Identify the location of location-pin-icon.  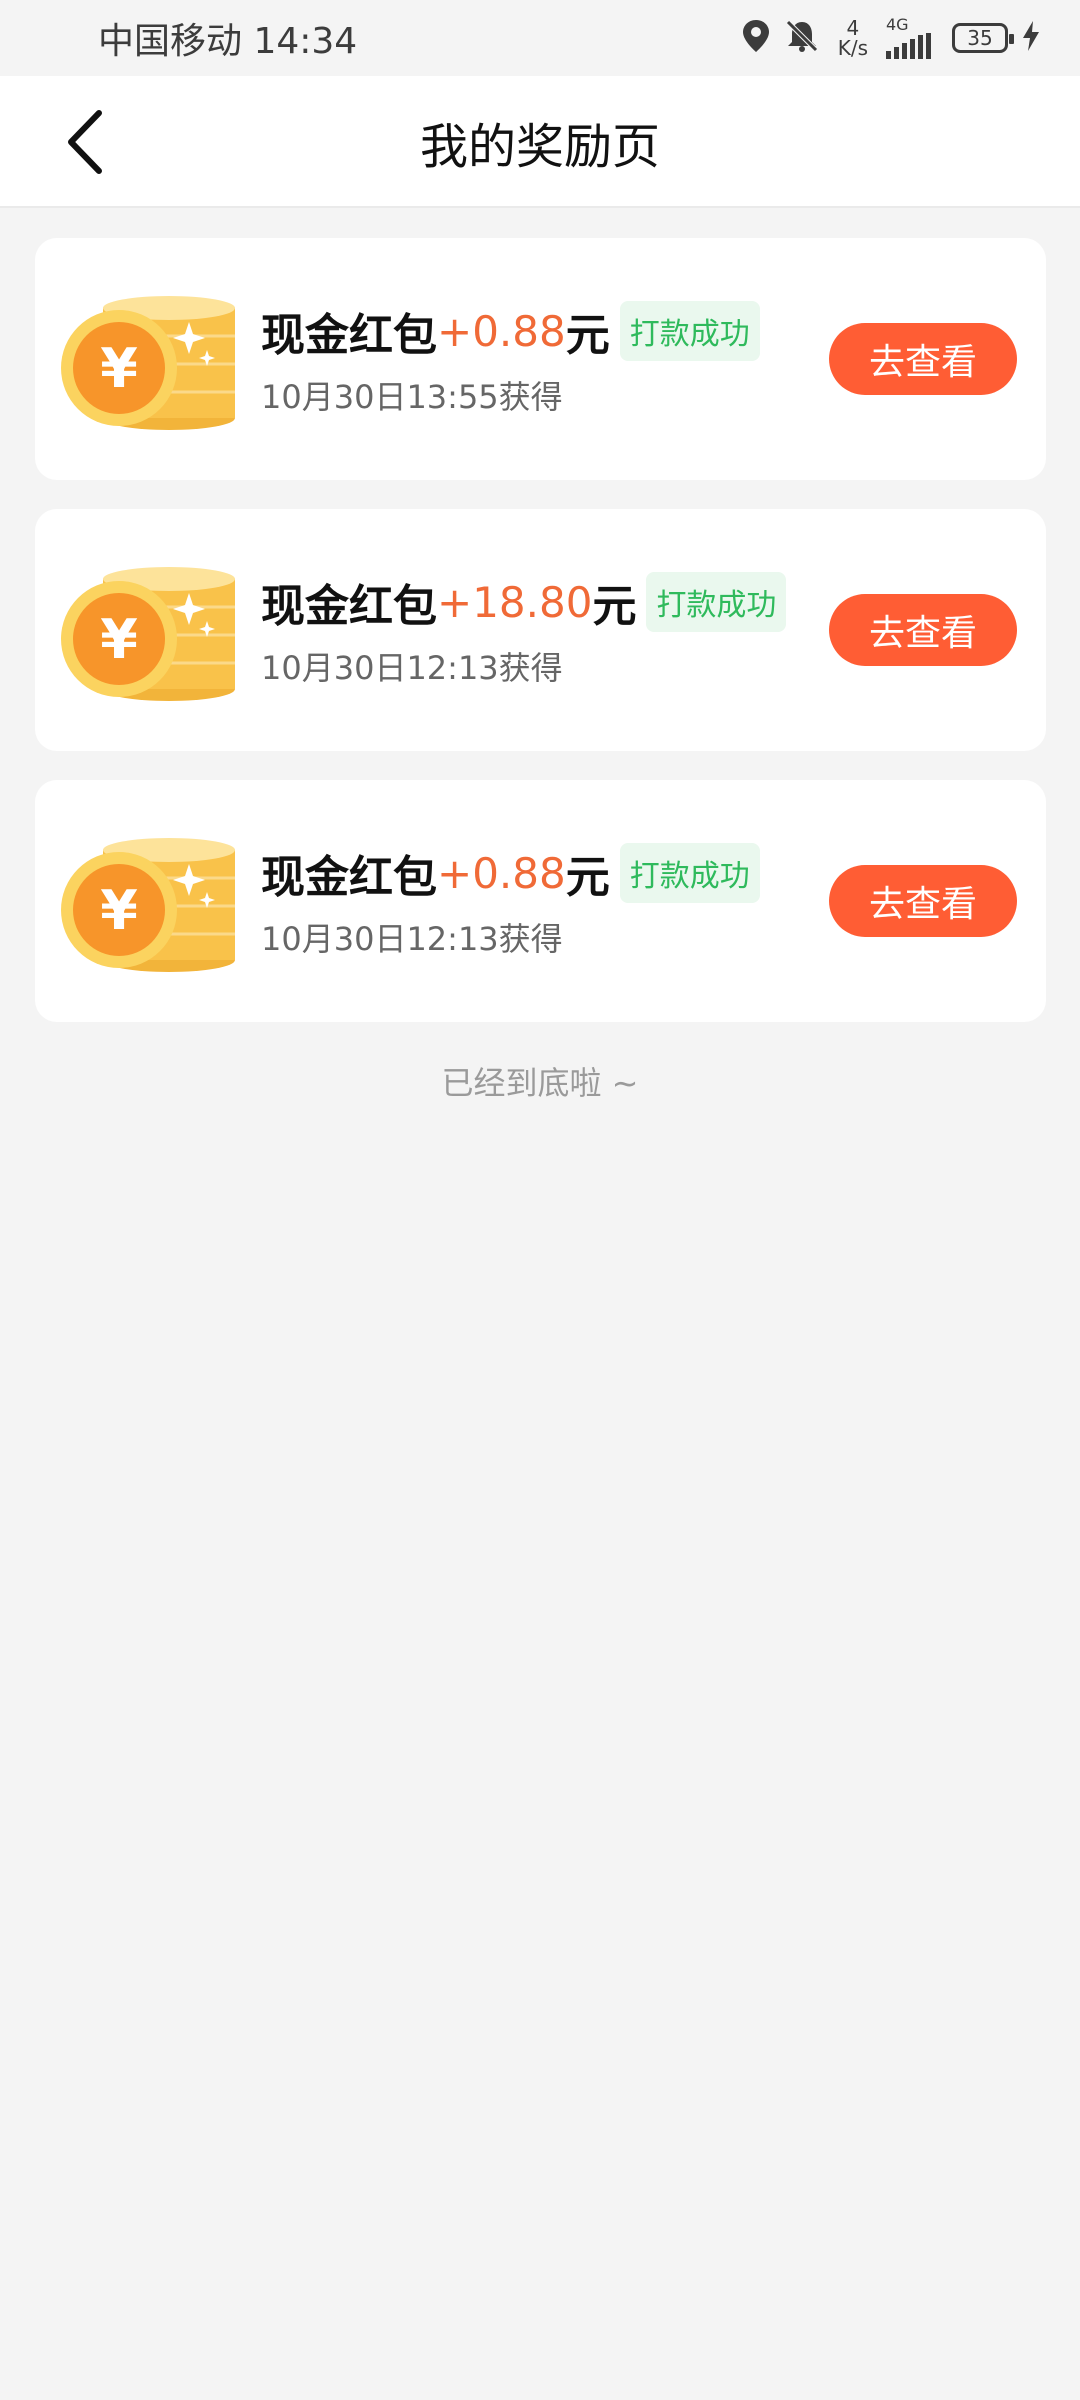
(756, 38).